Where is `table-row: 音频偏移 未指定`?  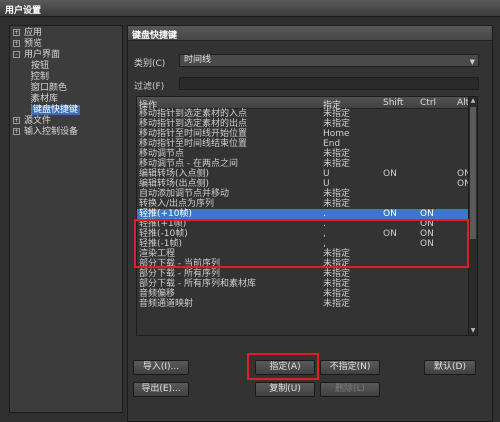 table-row: 音频偏移 未指定 is located at coordinates (302, 294).